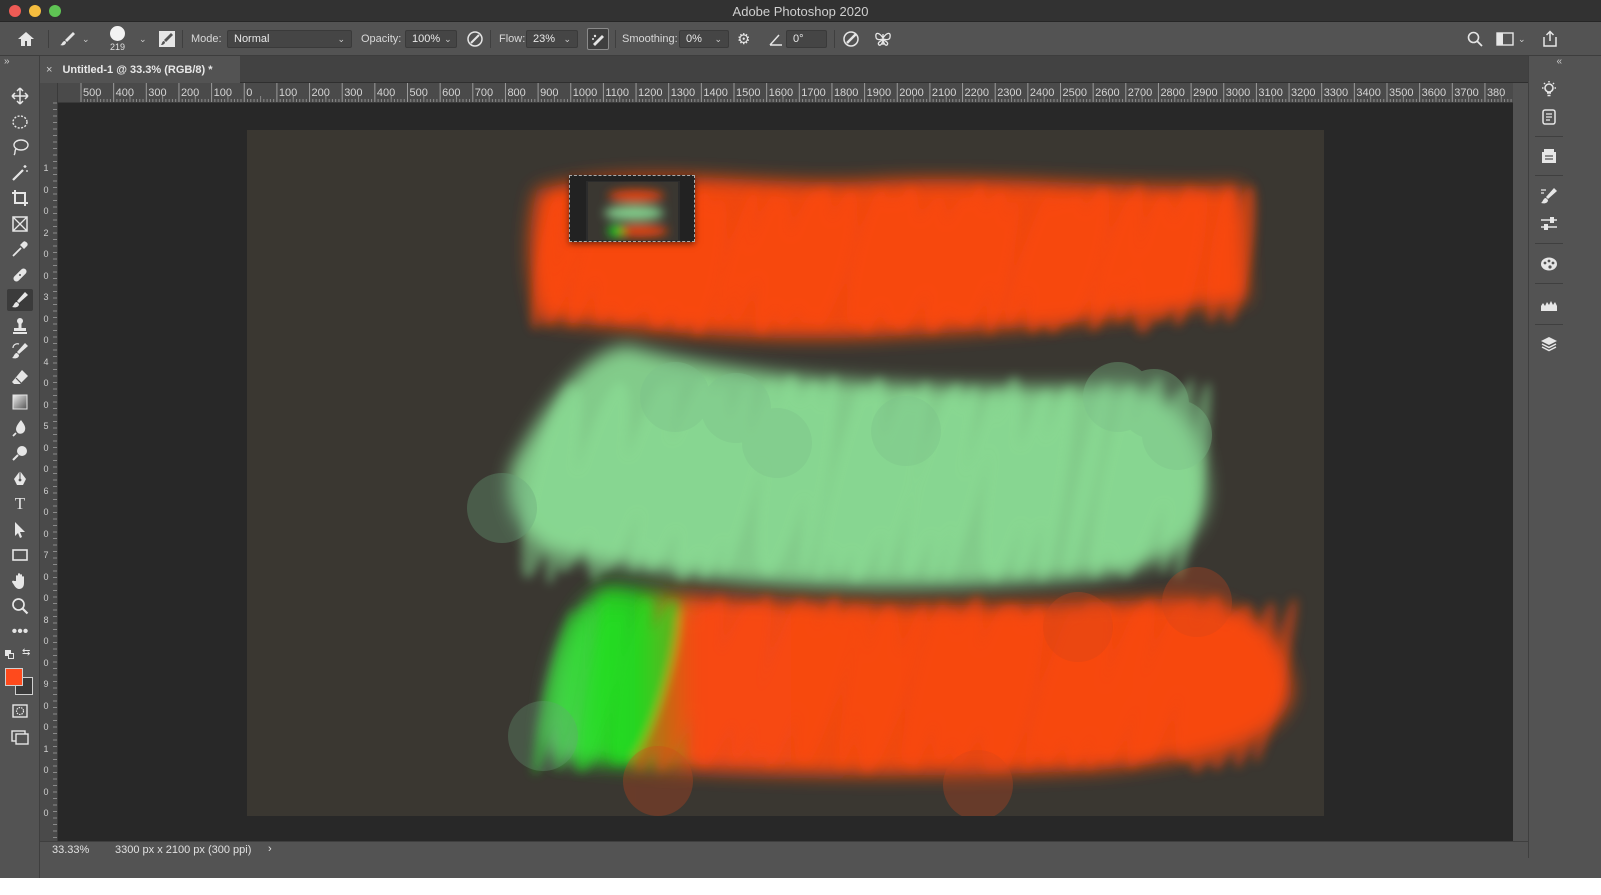 The width and height of the screenshot is (1601, 895). Describe the element at coordinates (20, 326) in the screenshot. I see `clone-stamp-tool` at that location.